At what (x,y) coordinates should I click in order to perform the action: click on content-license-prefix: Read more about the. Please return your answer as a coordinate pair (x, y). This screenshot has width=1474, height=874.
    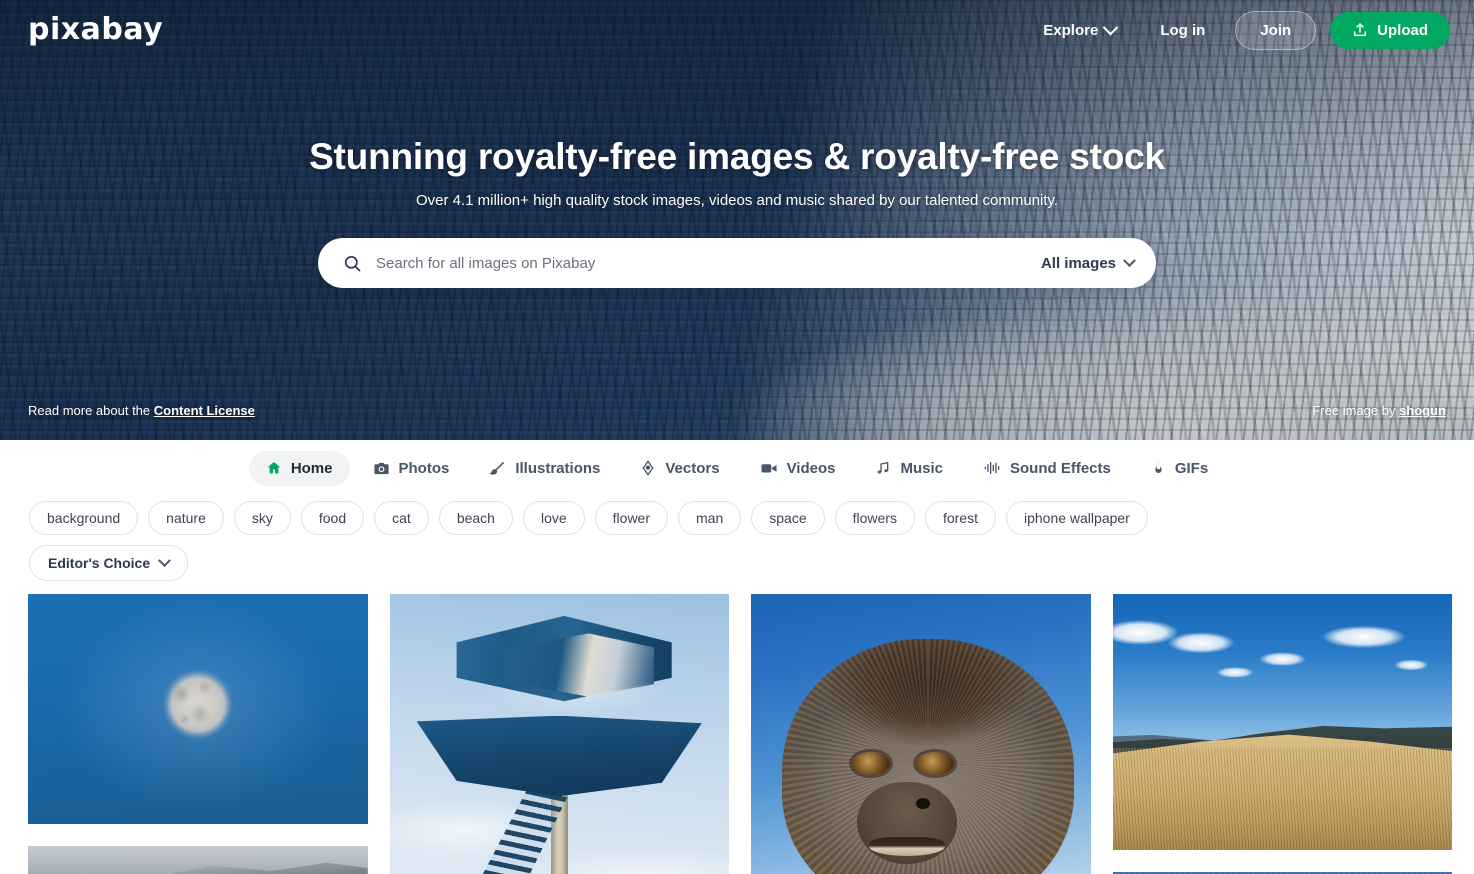
    Looking at the image, I should click on (91, 410).